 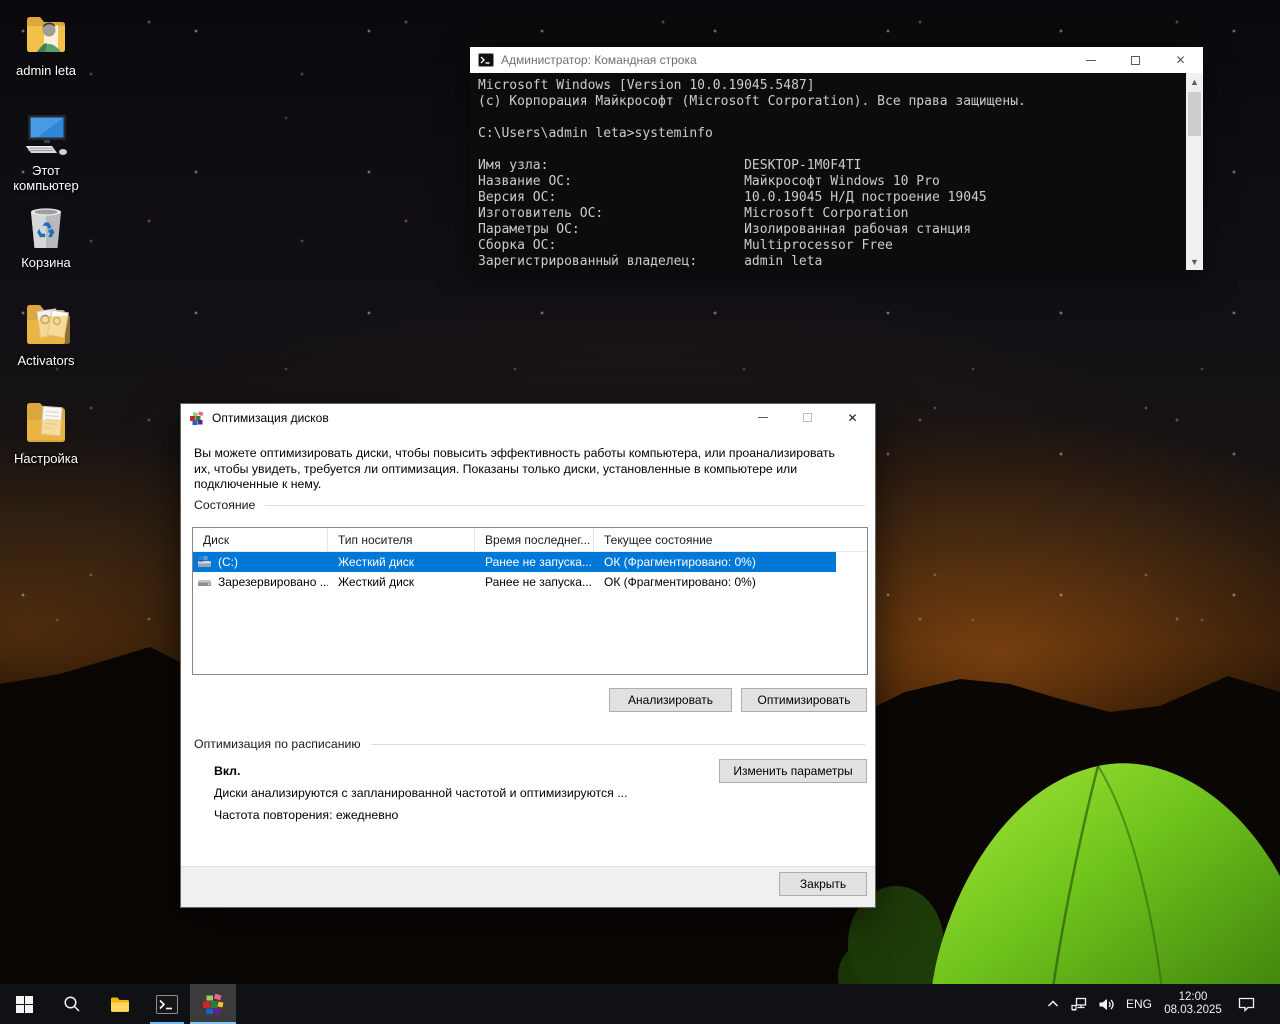 I want to click on defrag-taskbar-icon, so click(x=213, y=1003).